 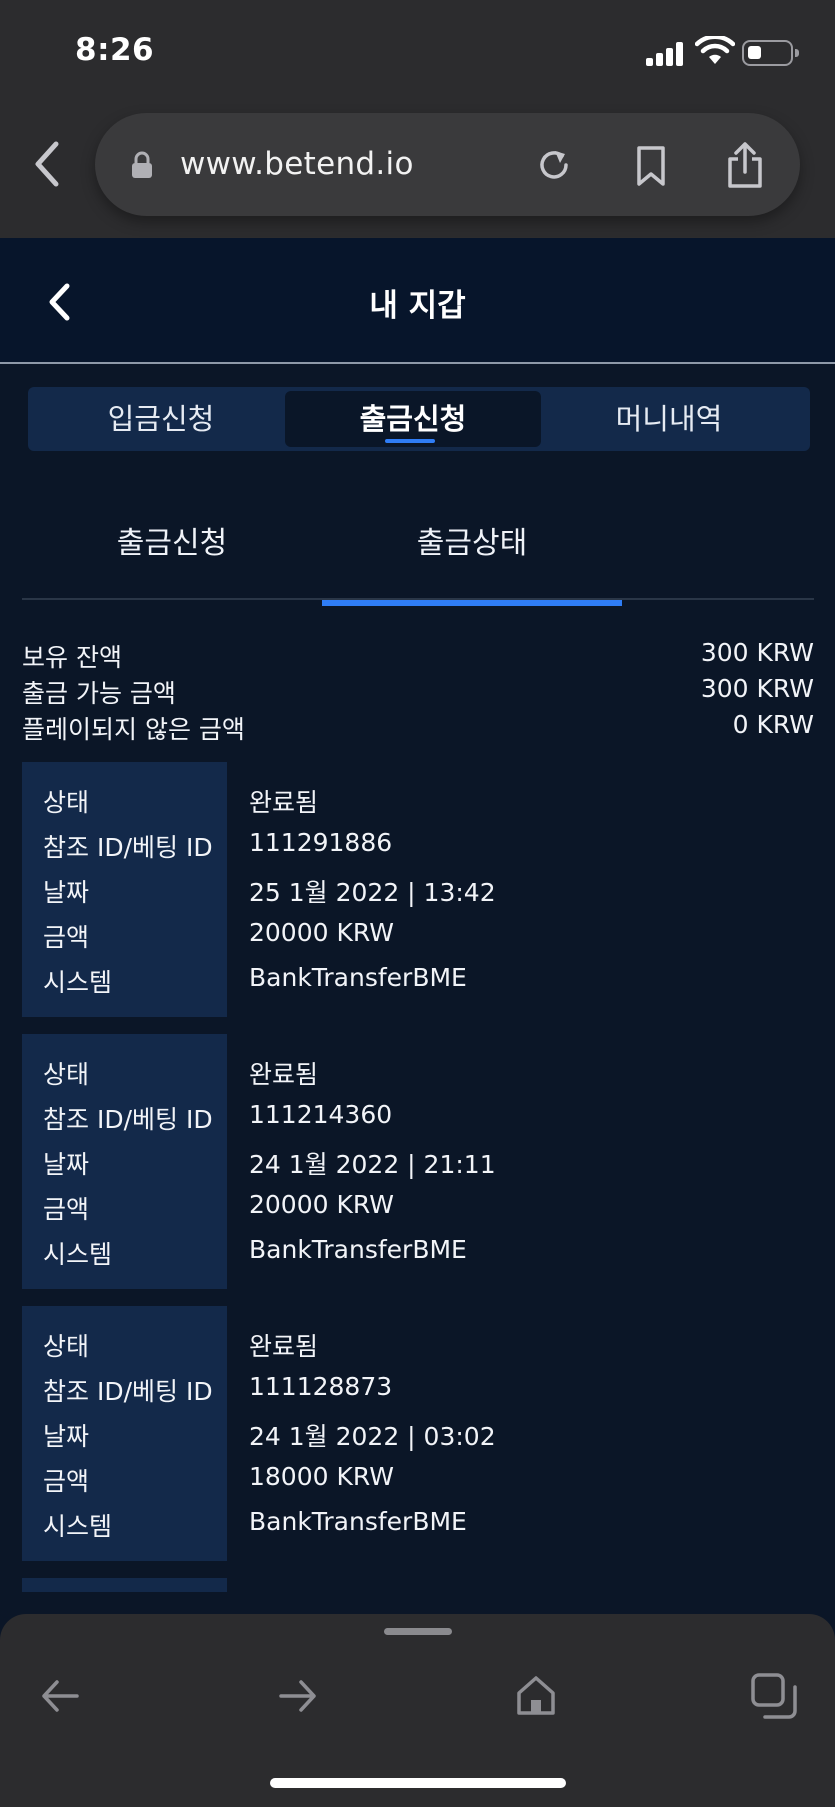 I want to click on browser-chrome: 8:26 www.betend.io, so click(x=417, y=119).